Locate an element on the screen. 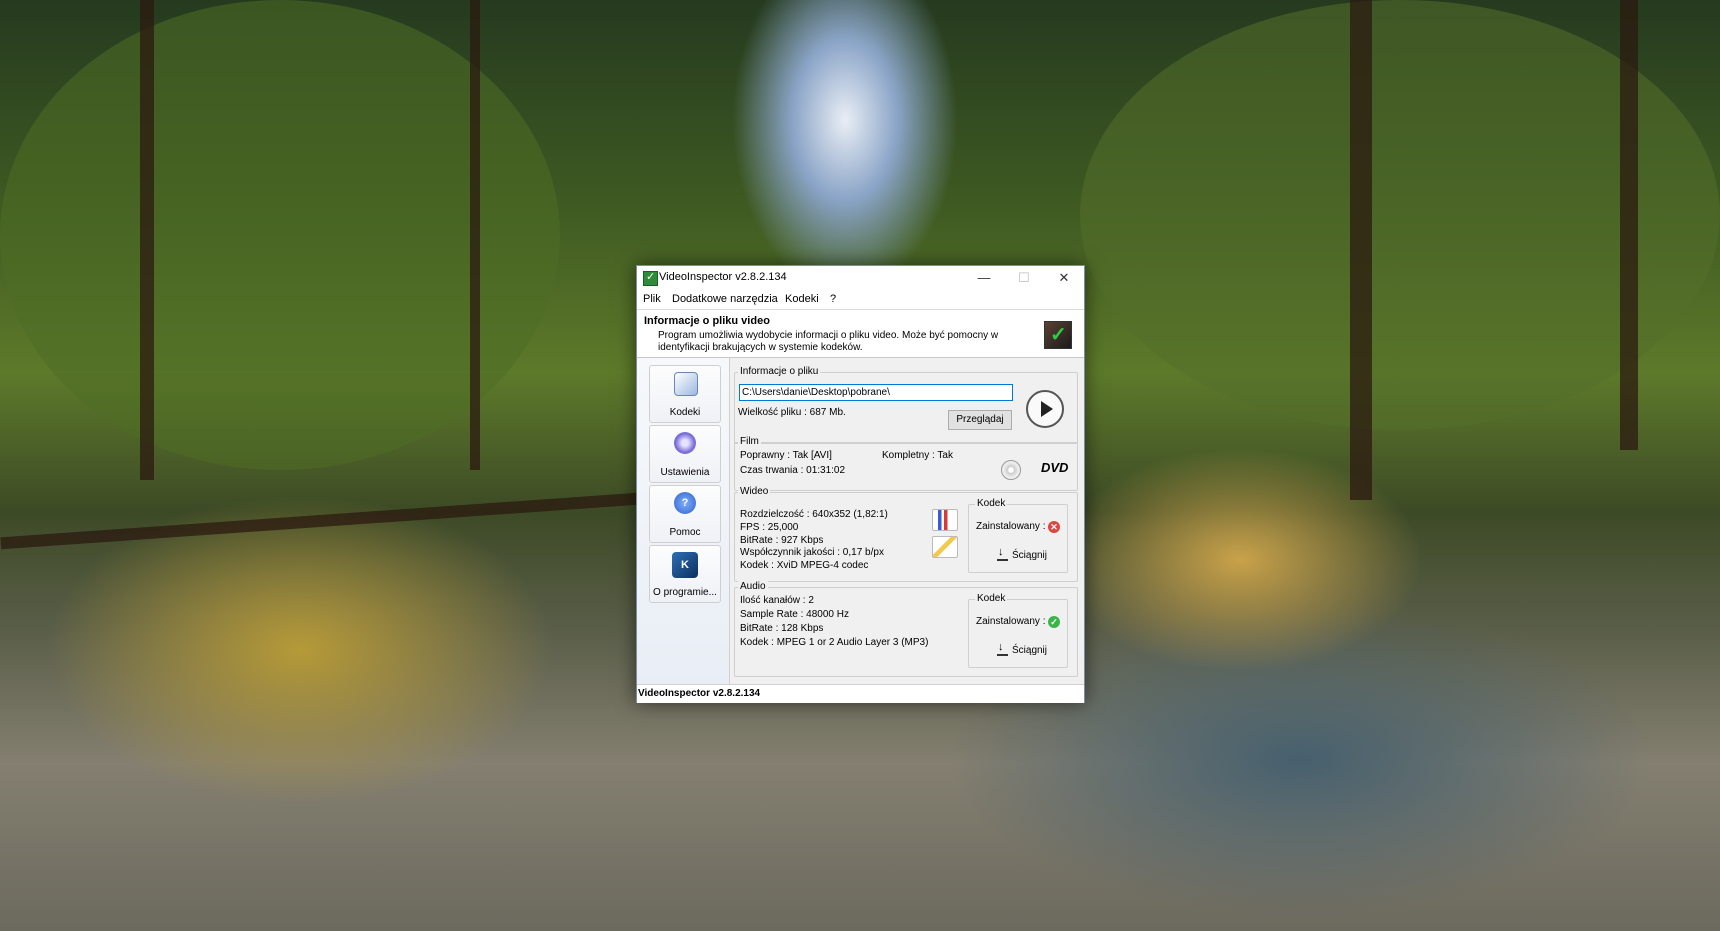 This screenshot has width=1720, height=931. edit-icon is located at coordinates (945, 547).